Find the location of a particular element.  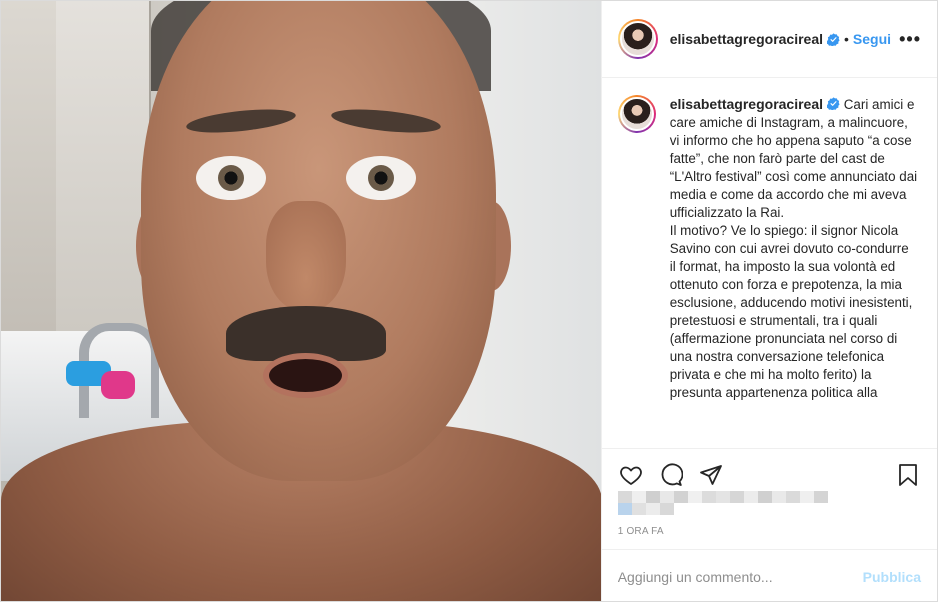

post-timestamp: 1 ORA FA is located at coordinates (641, 531).